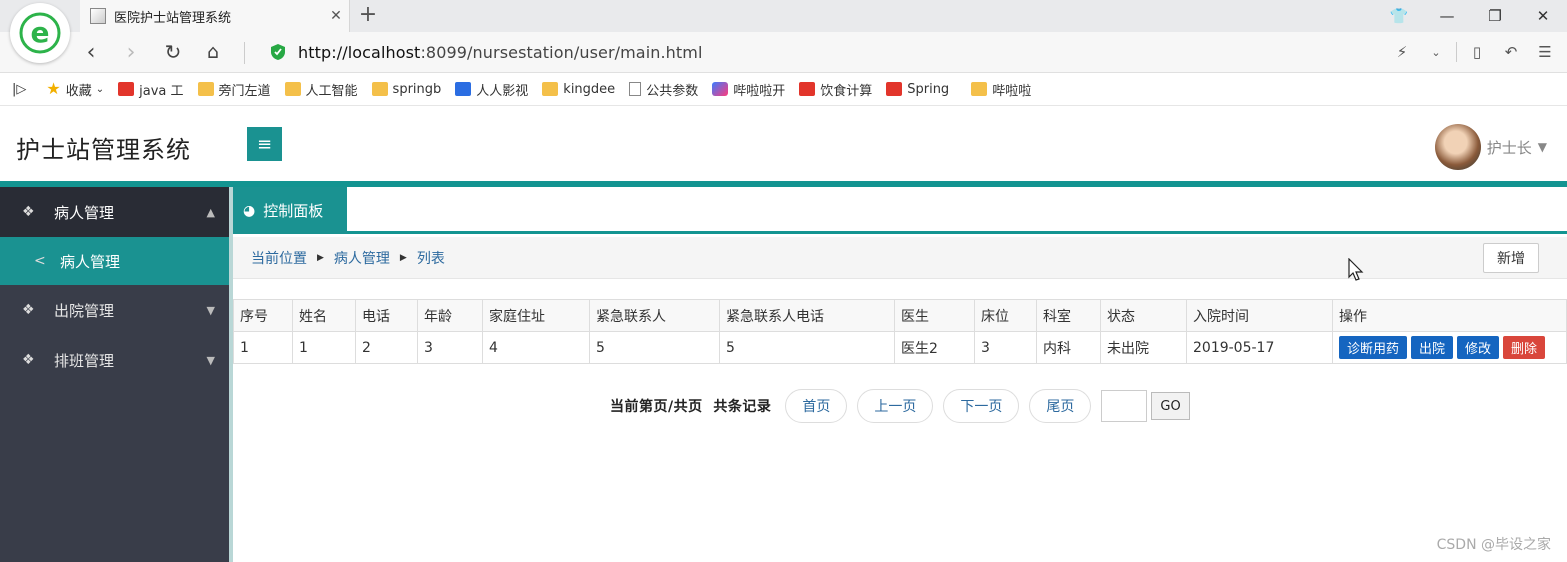 The height and width of the screenshot is (562, 1567). What do you see at coordinates (1477, 52) in the screenshot?
I see `phone-icon: ▯` at bounding box center [1477, 52].